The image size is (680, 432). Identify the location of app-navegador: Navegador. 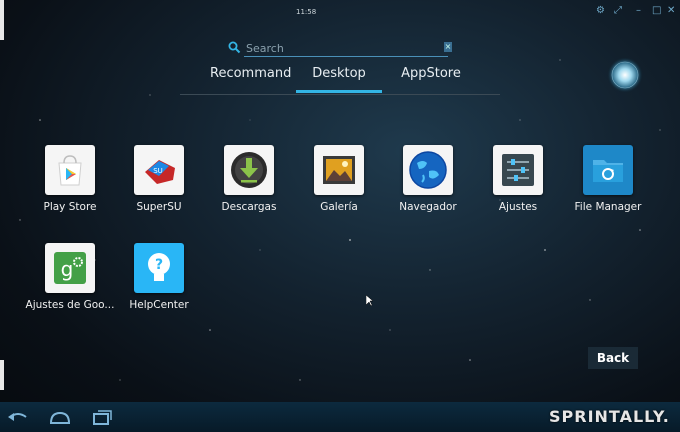
(428, 179).